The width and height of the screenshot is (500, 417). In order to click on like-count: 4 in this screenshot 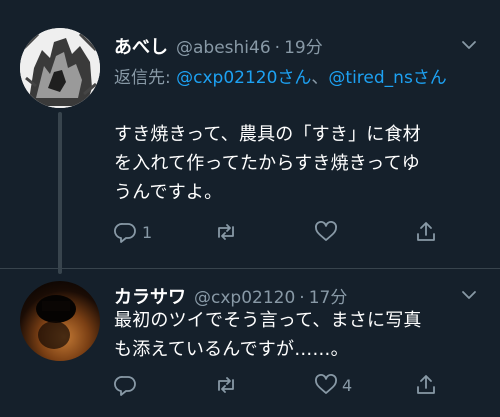, I will do `click(347, 385)`.